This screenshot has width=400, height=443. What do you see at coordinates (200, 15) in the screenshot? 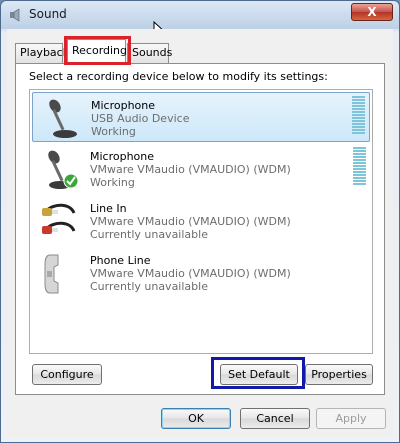
I see `title-bar: Sound X` at bounding box center [200, 15].